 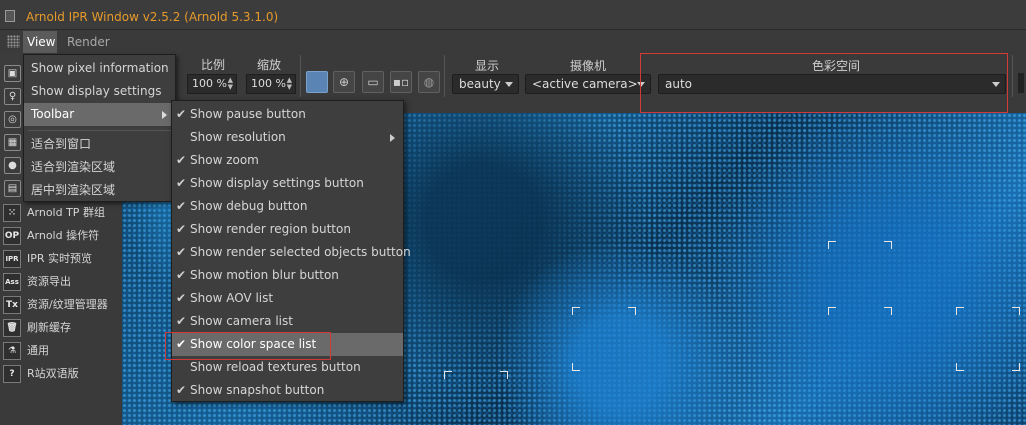 I want to click on menu-item-show-camera-list: ✔ Show camera list, so click(x=287, y=321).